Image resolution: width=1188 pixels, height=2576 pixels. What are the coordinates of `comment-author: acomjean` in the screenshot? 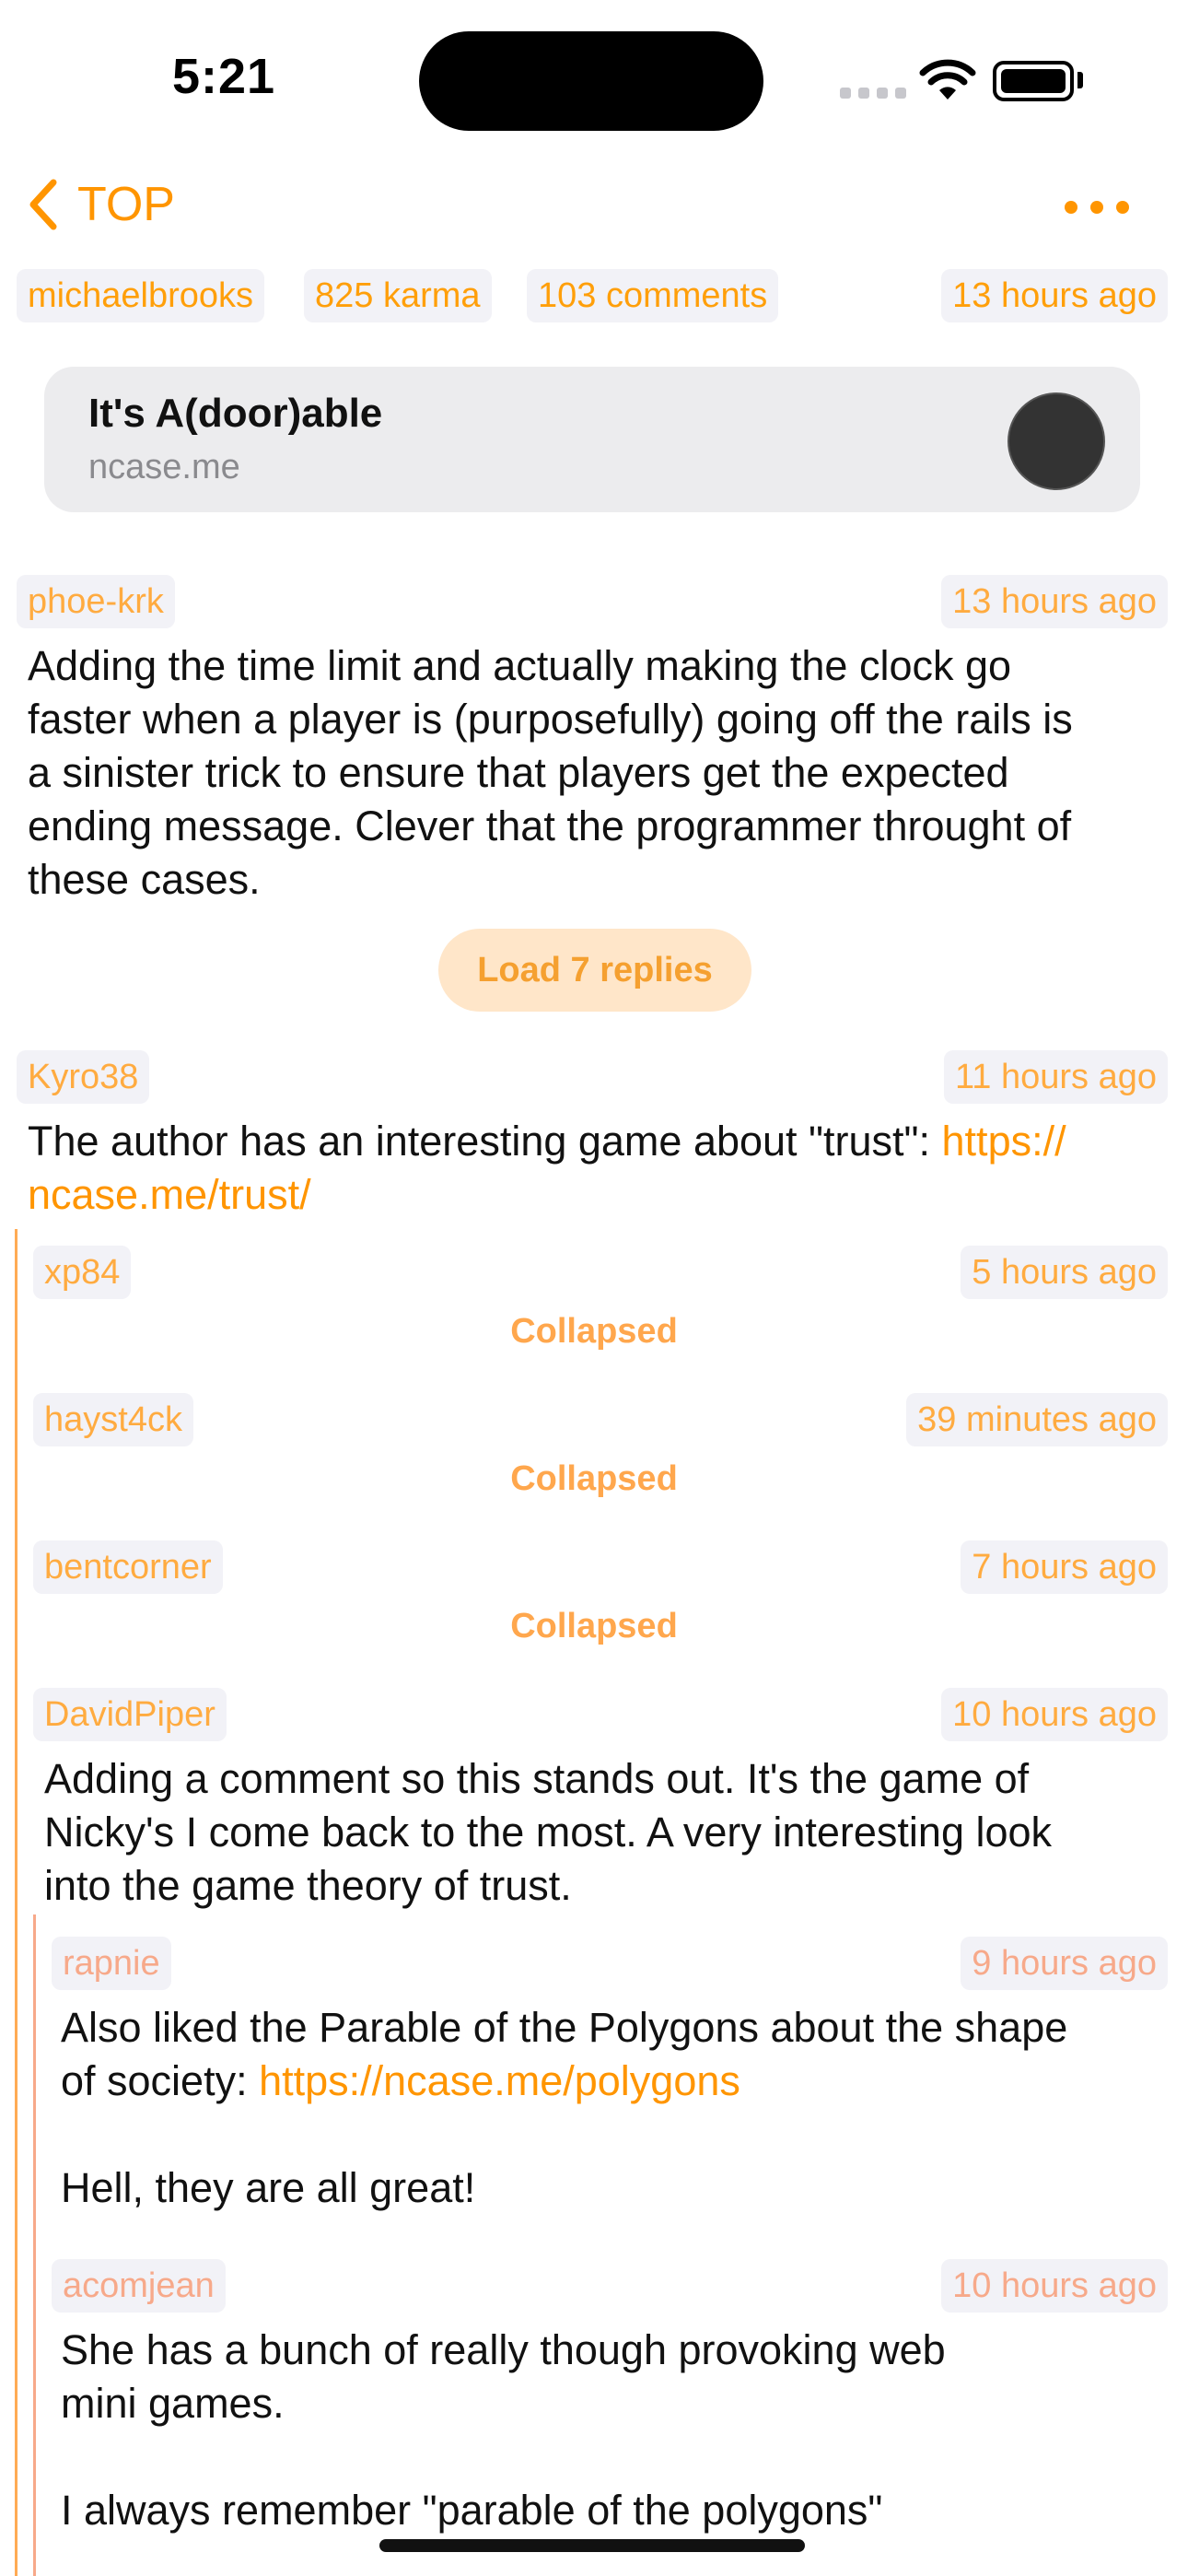 It's located at (139, 2286).